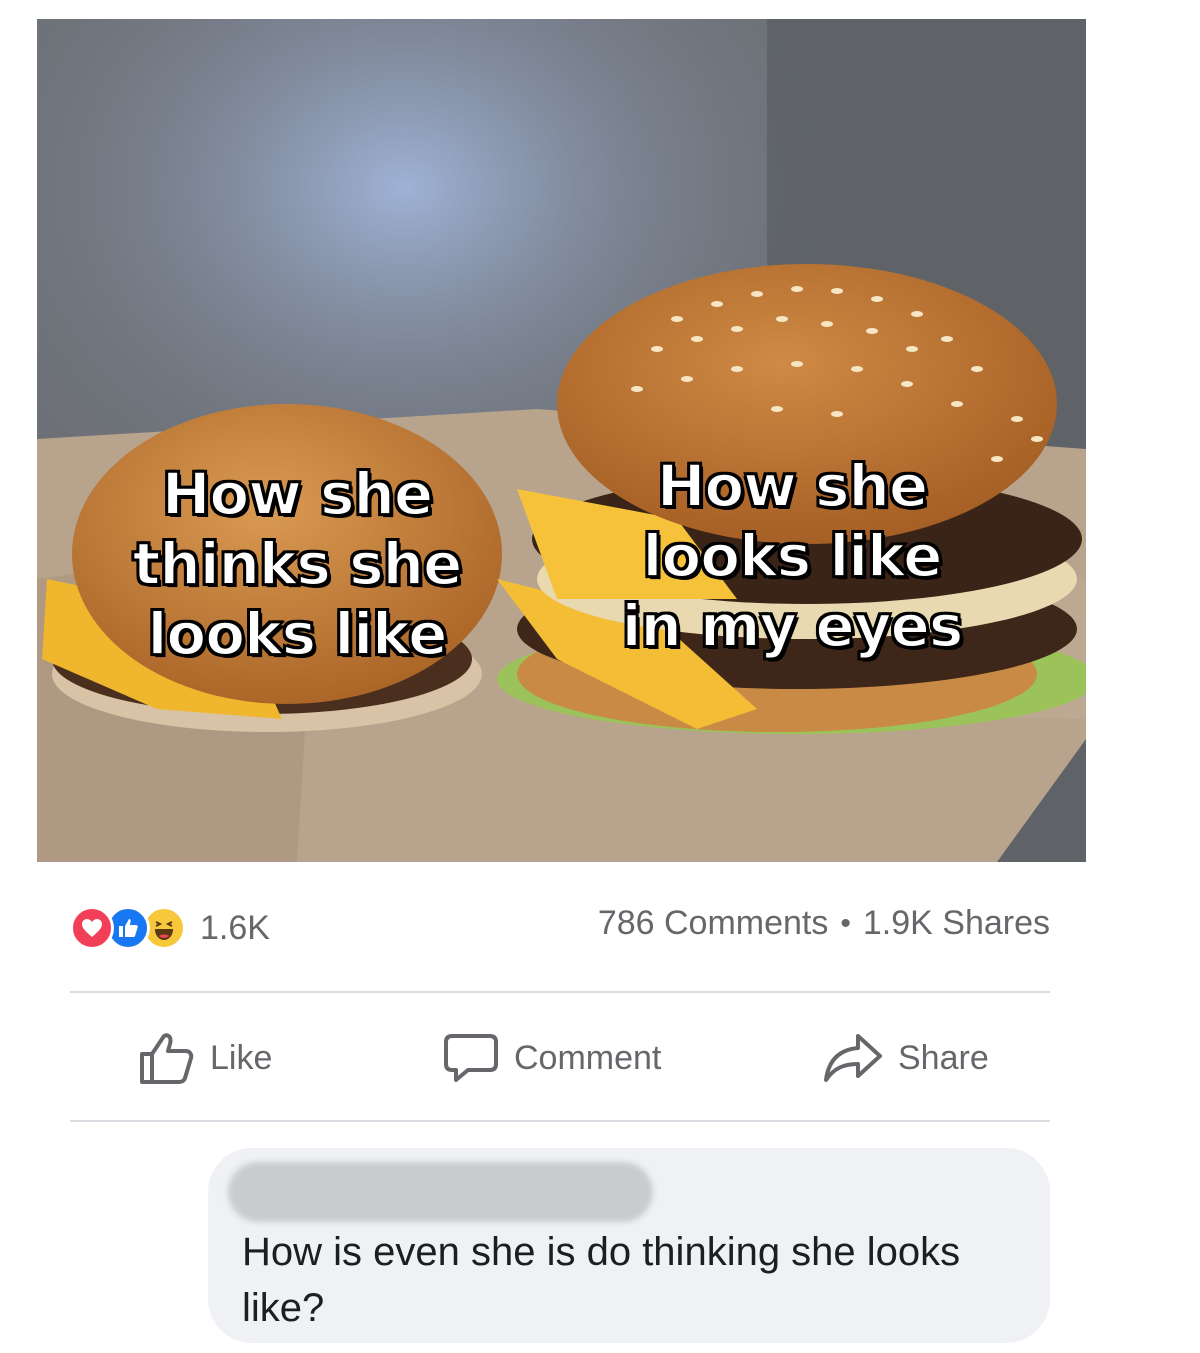  What do you see at coordinates (853, 1058) in the screenshot?
I see `share-arrow-icon` at bounding box center [853, 1058].